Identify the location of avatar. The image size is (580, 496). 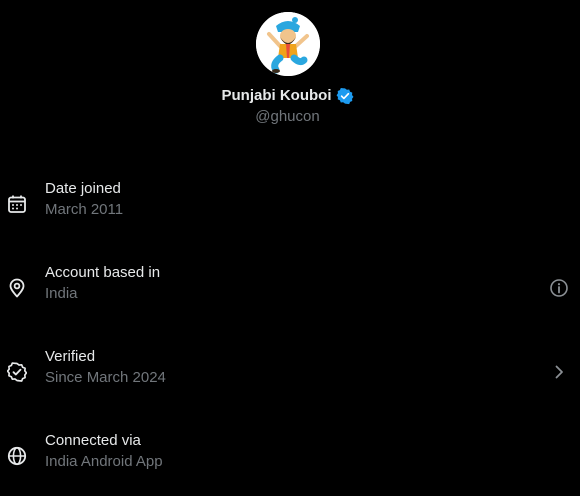
(288, 44).